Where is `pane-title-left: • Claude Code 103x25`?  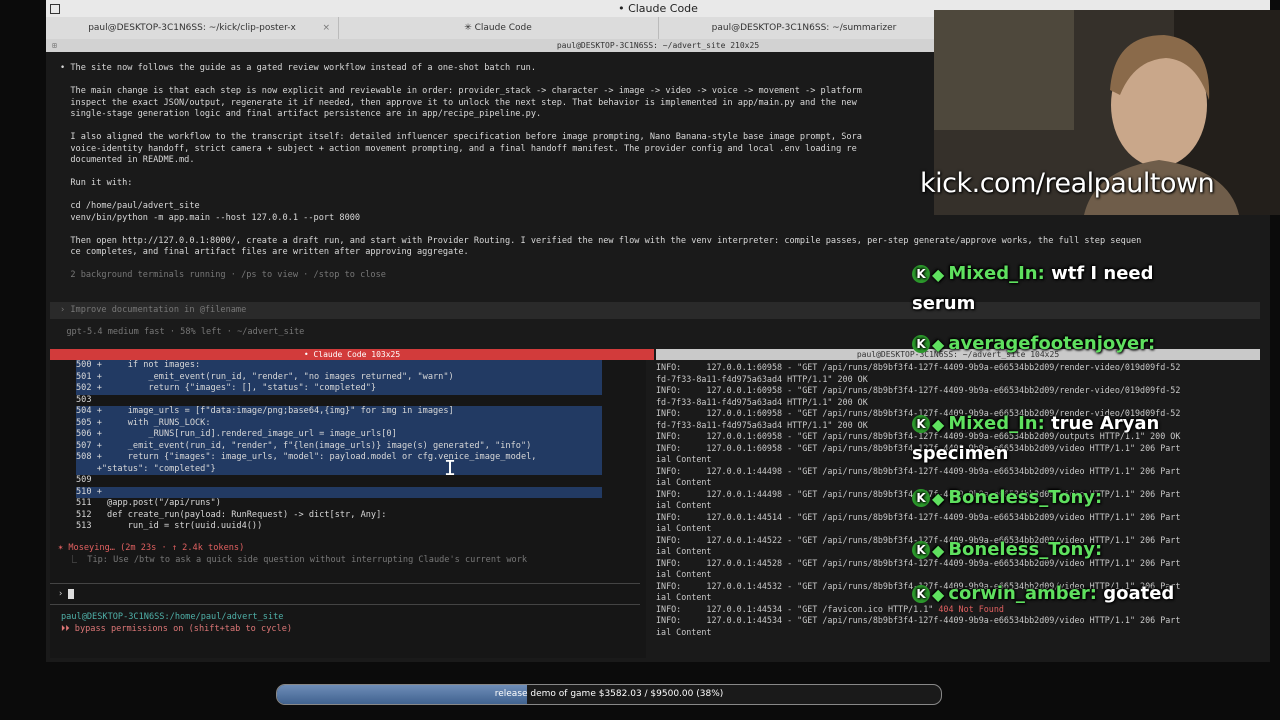
pane-title-left: • Claude Code 103x25 is located at coordinates (352, 354).